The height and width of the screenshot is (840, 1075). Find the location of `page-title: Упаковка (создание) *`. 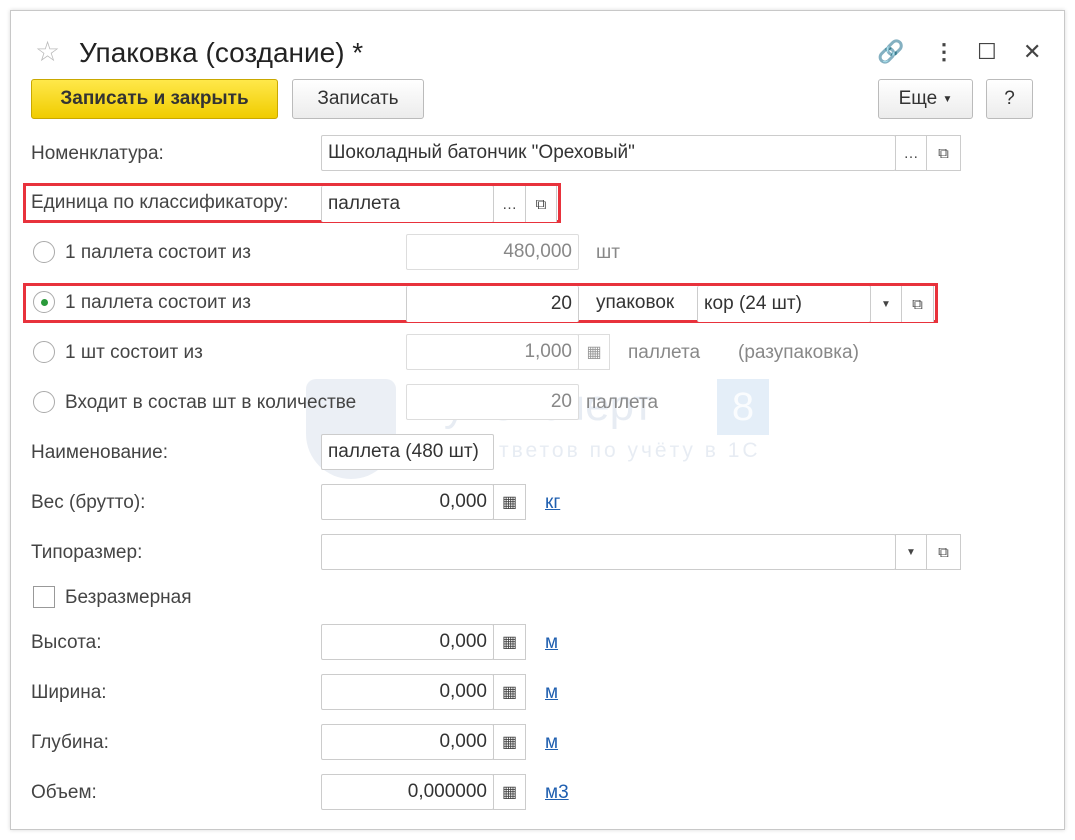

page-title: Упаковка (создание) * is located at coordinates (221, 52).